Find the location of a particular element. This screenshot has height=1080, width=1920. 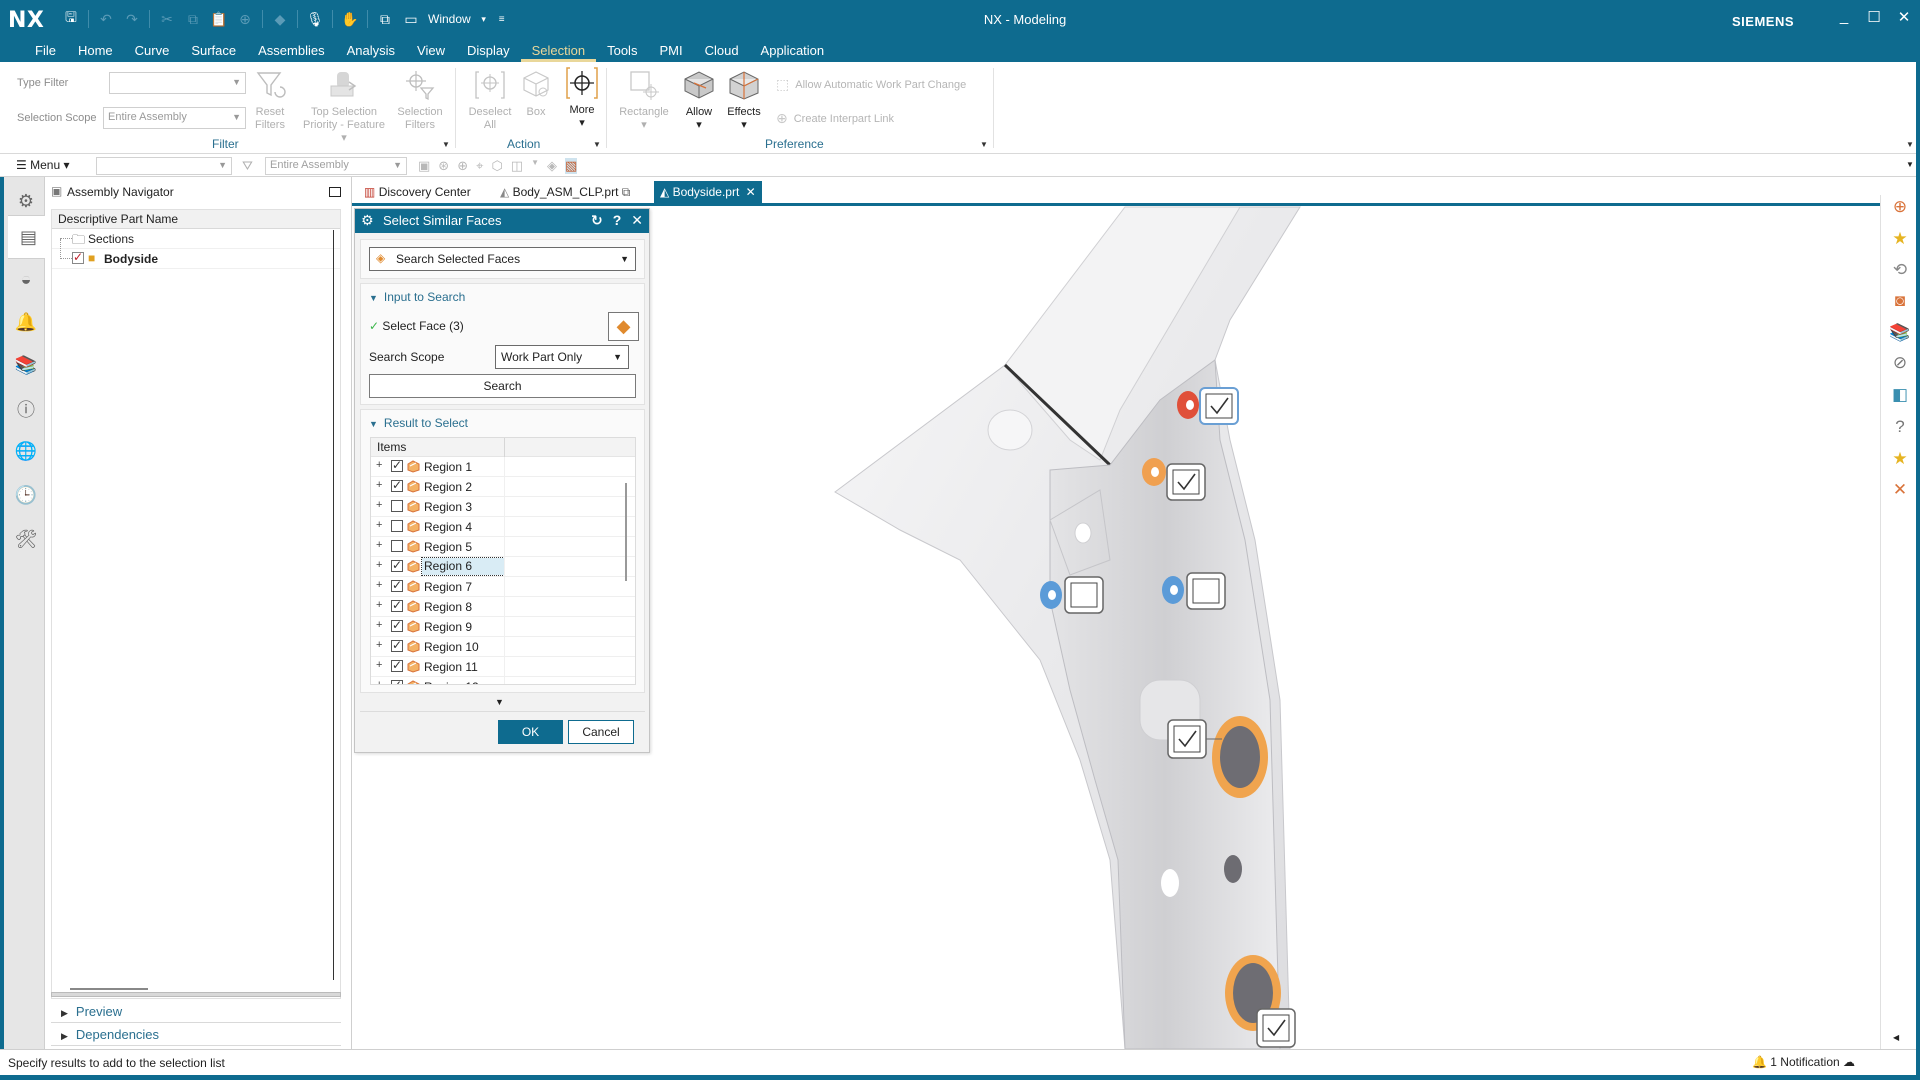

filter-group-expand-icon: ▼ is located at coordinates (446, 144).